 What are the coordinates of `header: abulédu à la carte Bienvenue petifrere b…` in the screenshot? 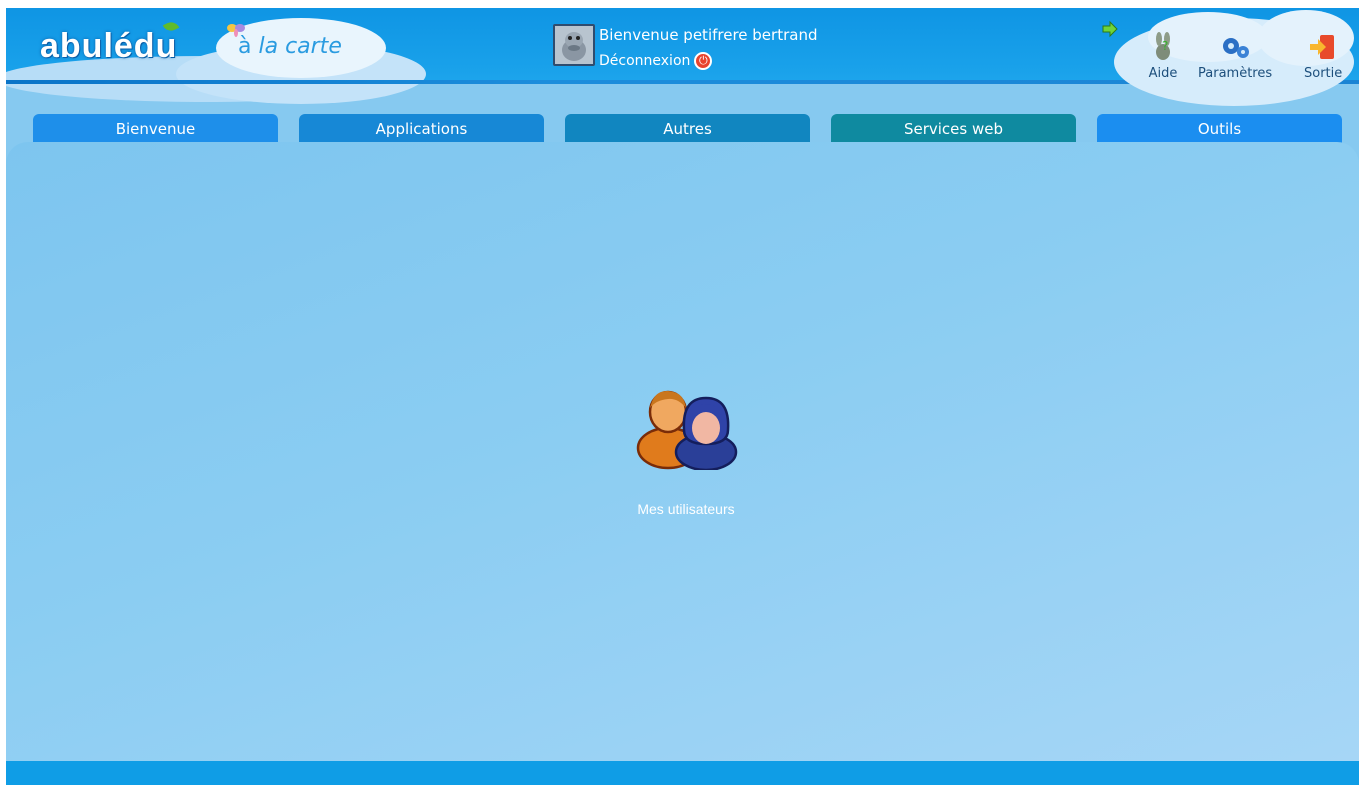 It's located at (682, 62).